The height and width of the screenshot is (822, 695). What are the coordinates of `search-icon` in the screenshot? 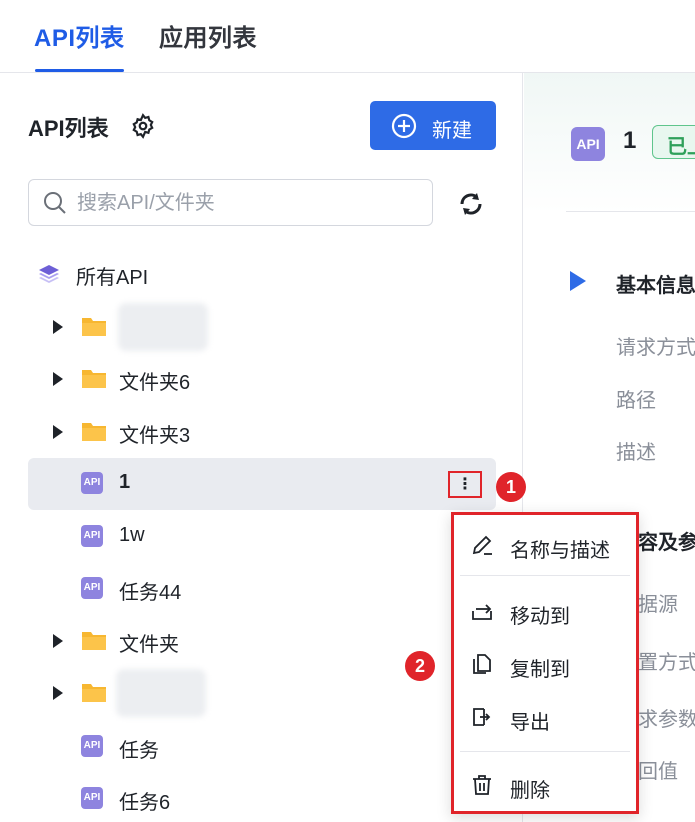 It's located at (55, 203).